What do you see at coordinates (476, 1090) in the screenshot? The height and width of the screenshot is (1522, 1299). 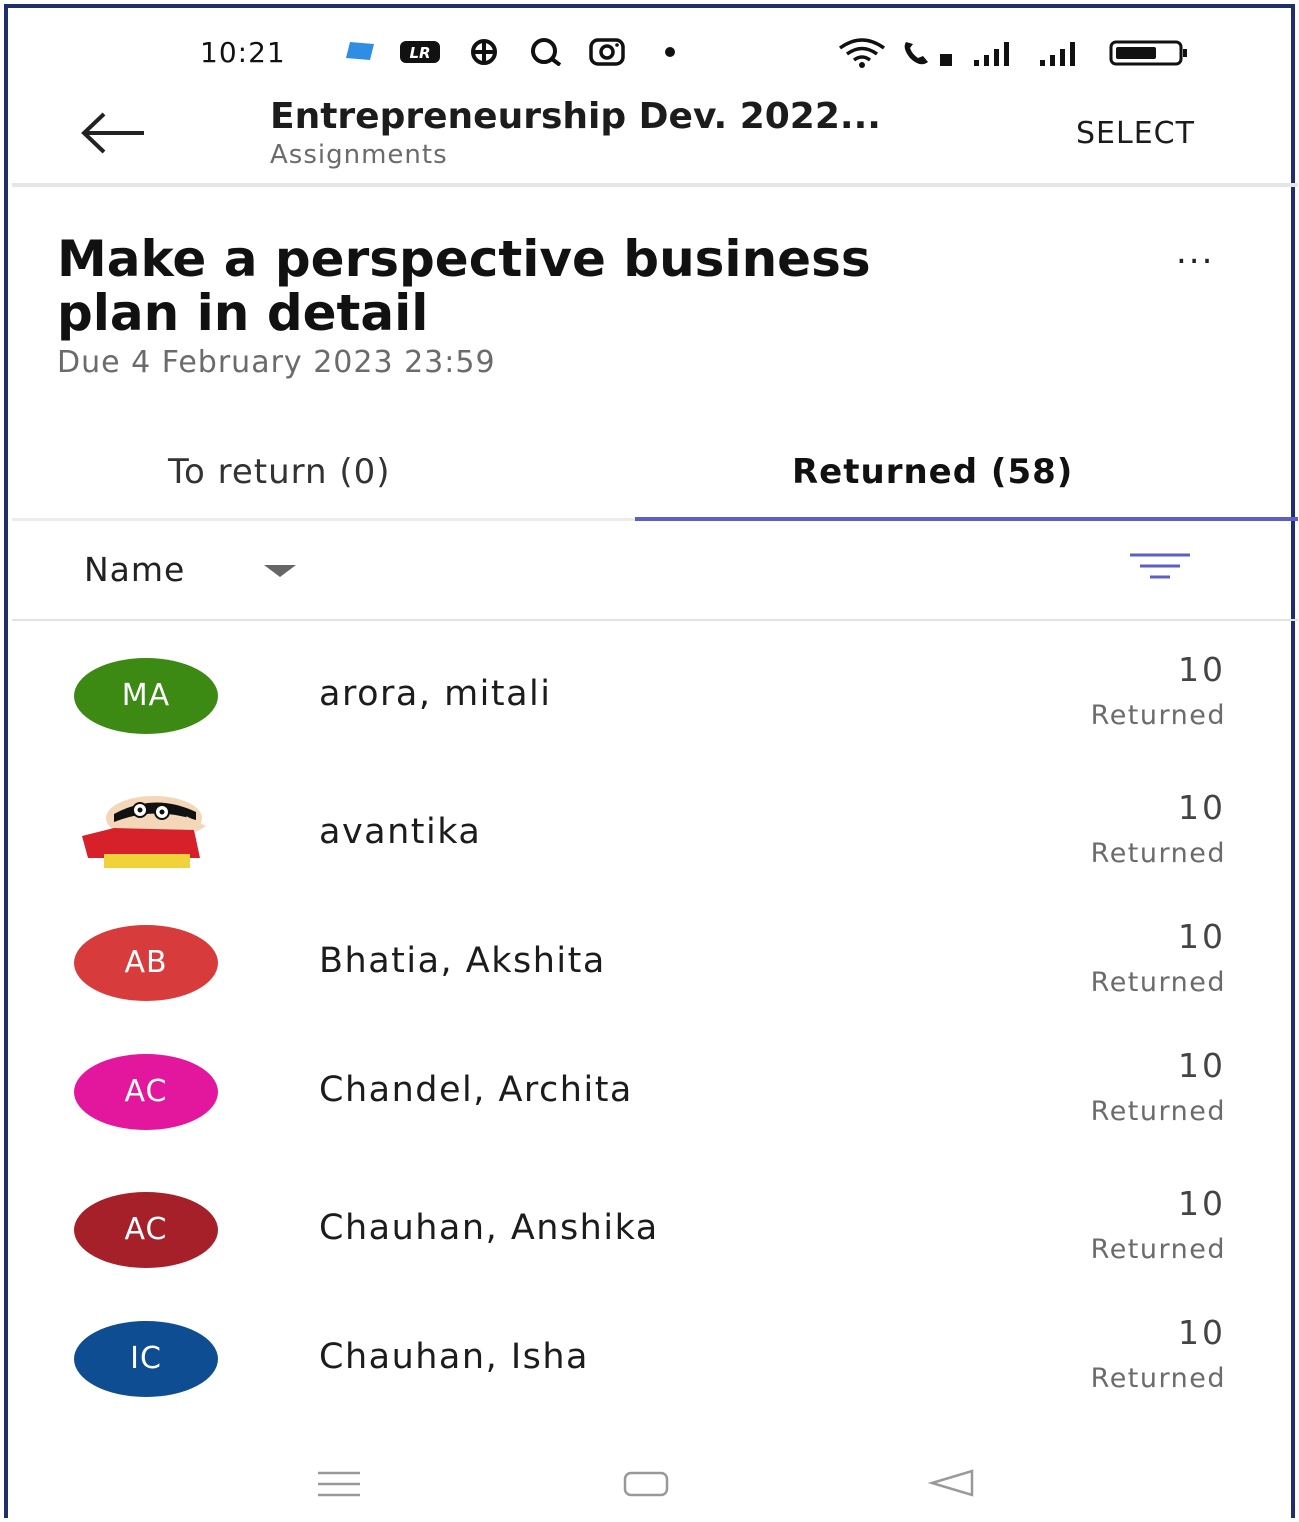 I see `student-name: Chandel, Archita` at bounding box center [476, 1090].